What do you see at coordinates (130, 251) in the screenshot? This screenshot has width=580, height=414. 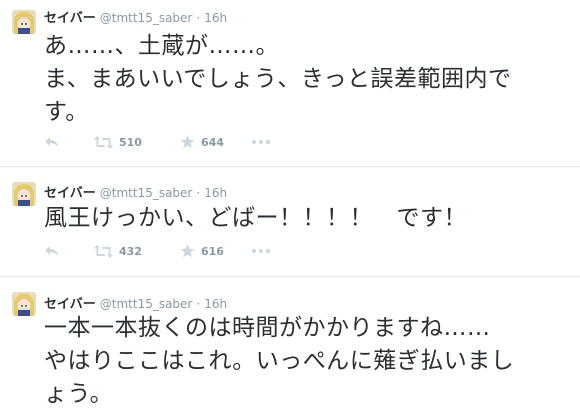 I see `retweet-count: 432` at bounding box center [130, 251].